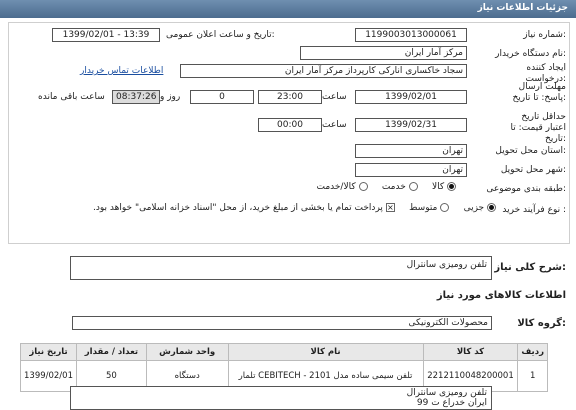 This screenshot has width=576, height=410. I want to click on validity-date-field: 1399/02/31, so click(411, 125).